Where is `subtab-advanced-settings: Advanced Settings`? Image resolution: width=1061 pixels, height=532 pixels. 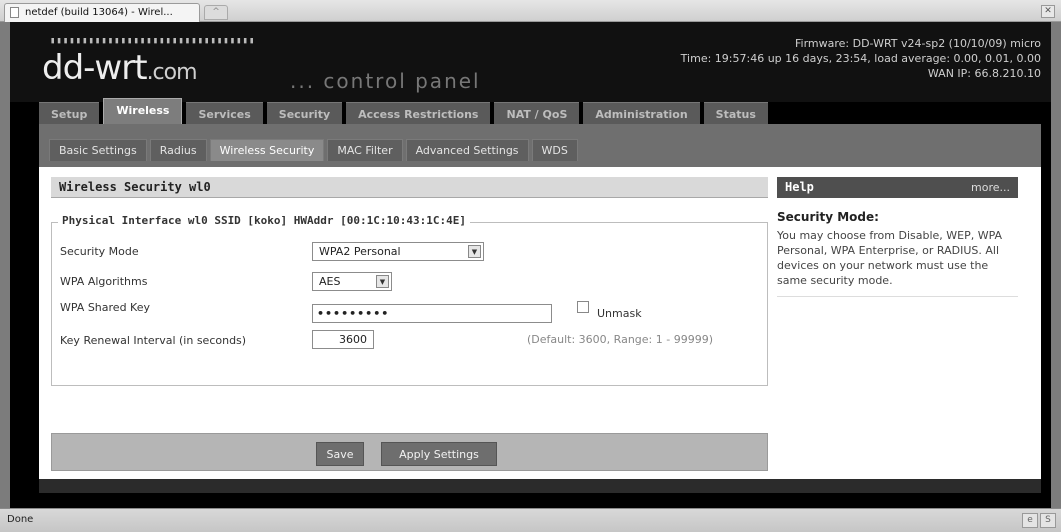
subtab-advanced-settings: Advanced Settings is located at coordinates (467, 150).